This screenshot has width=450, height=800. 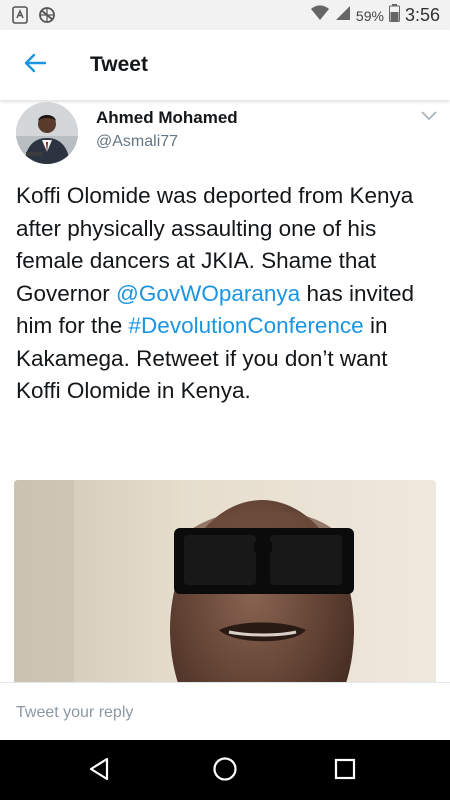 I want to click on wifi-icon, so click(x=320, y=15).